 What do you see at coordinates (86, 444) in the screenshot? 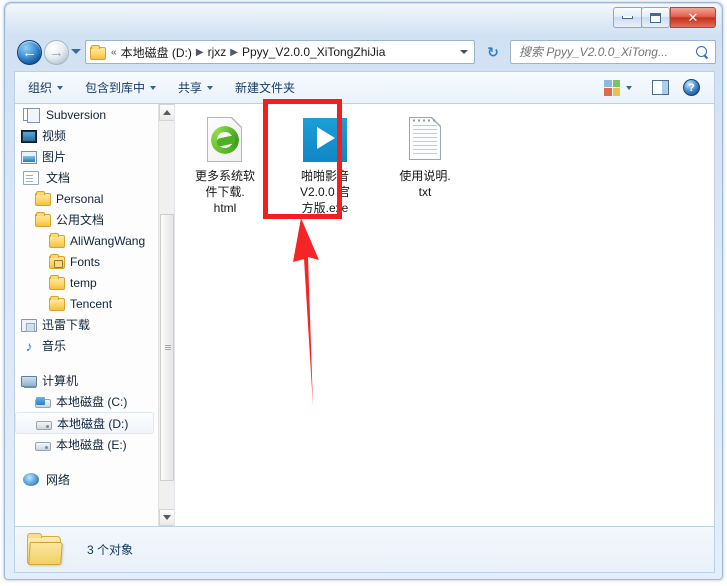
I see `sidebar-item: 本地磁盘 (E:)` at bounding box center [86, 444].